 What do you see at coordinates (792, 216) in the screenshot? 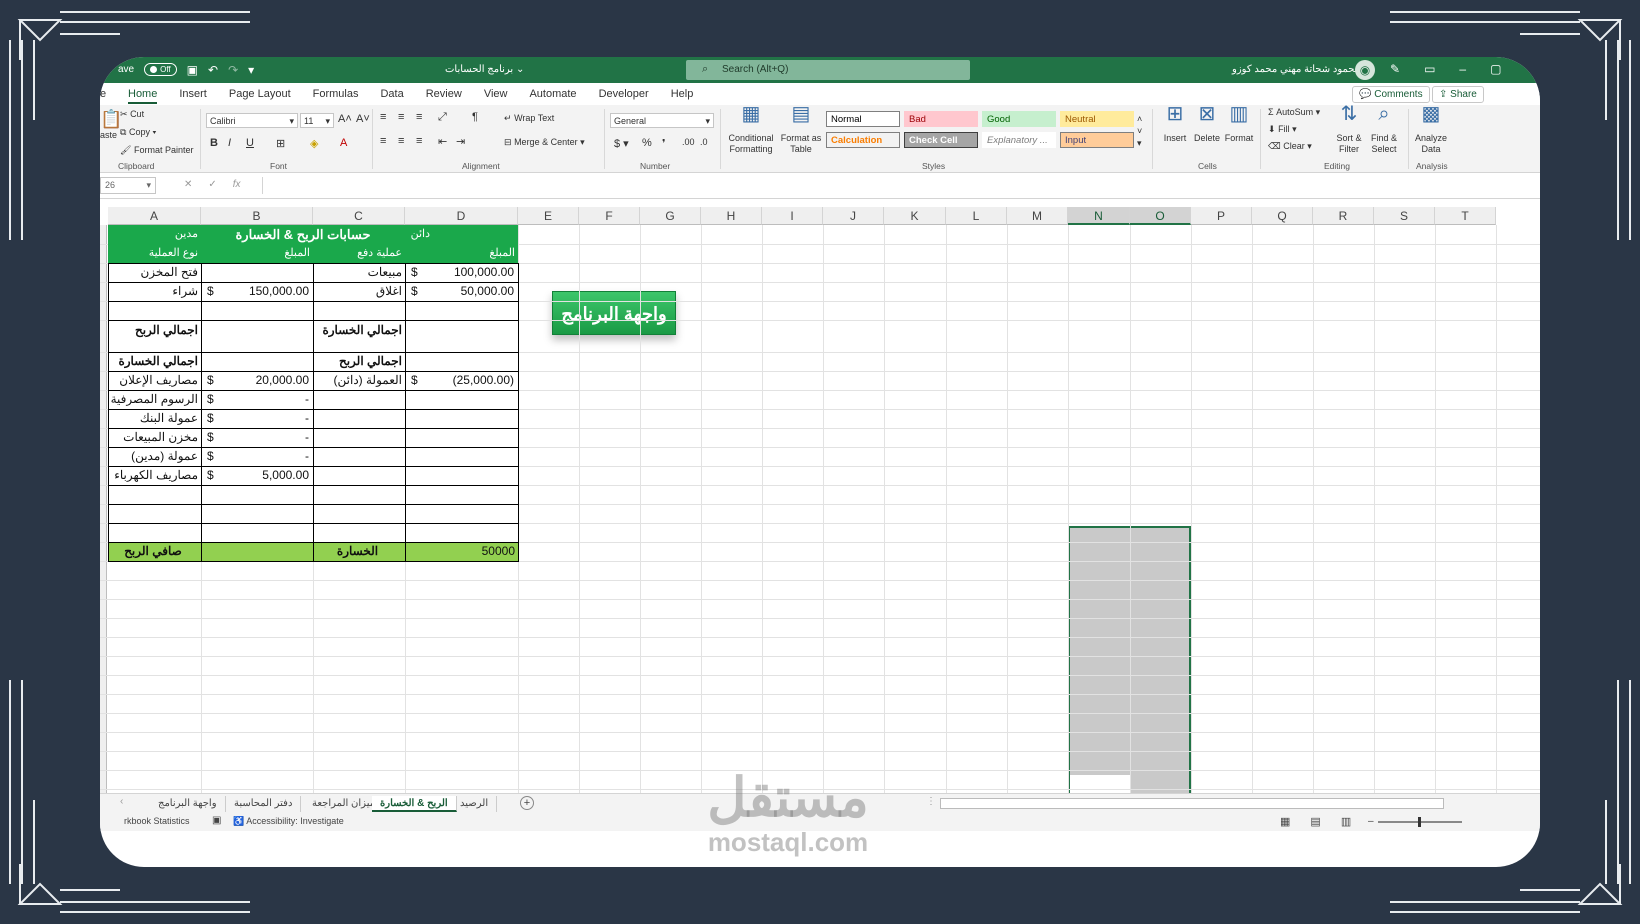
I see `column-header-i: I` at bounding box center [792, 216].